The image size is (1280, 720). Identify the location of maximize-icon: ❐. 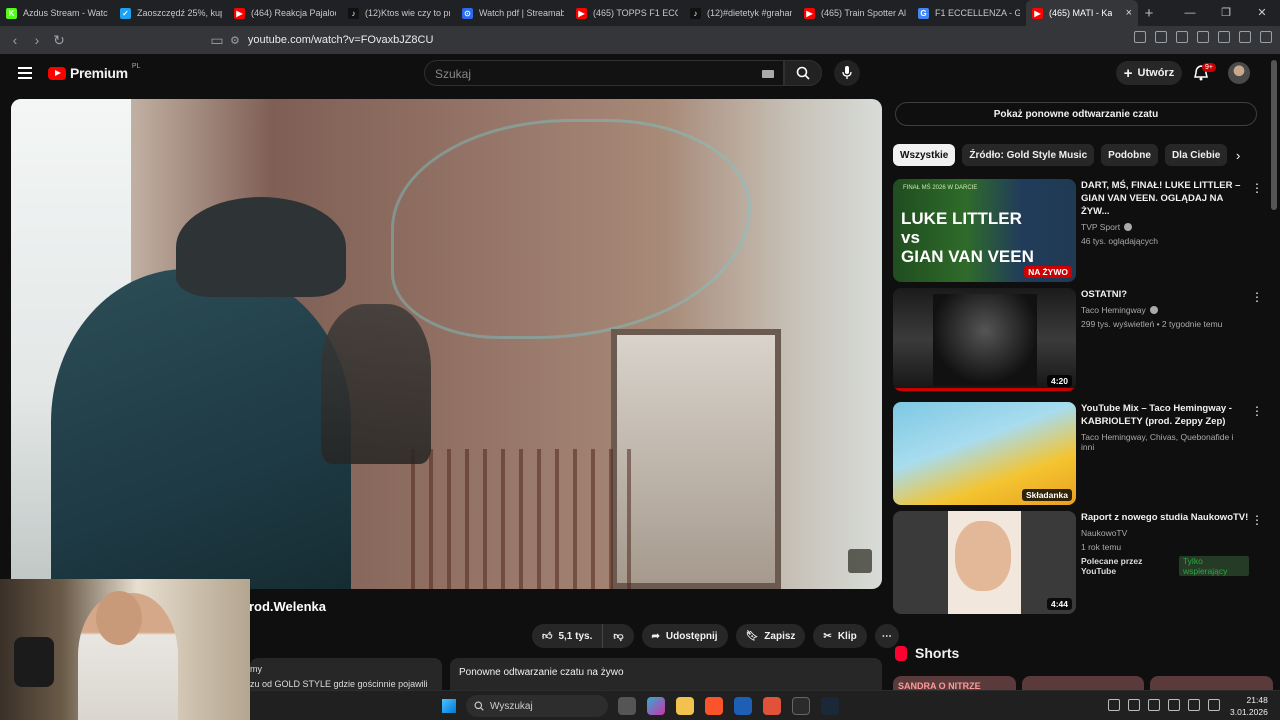
(1226, 13).